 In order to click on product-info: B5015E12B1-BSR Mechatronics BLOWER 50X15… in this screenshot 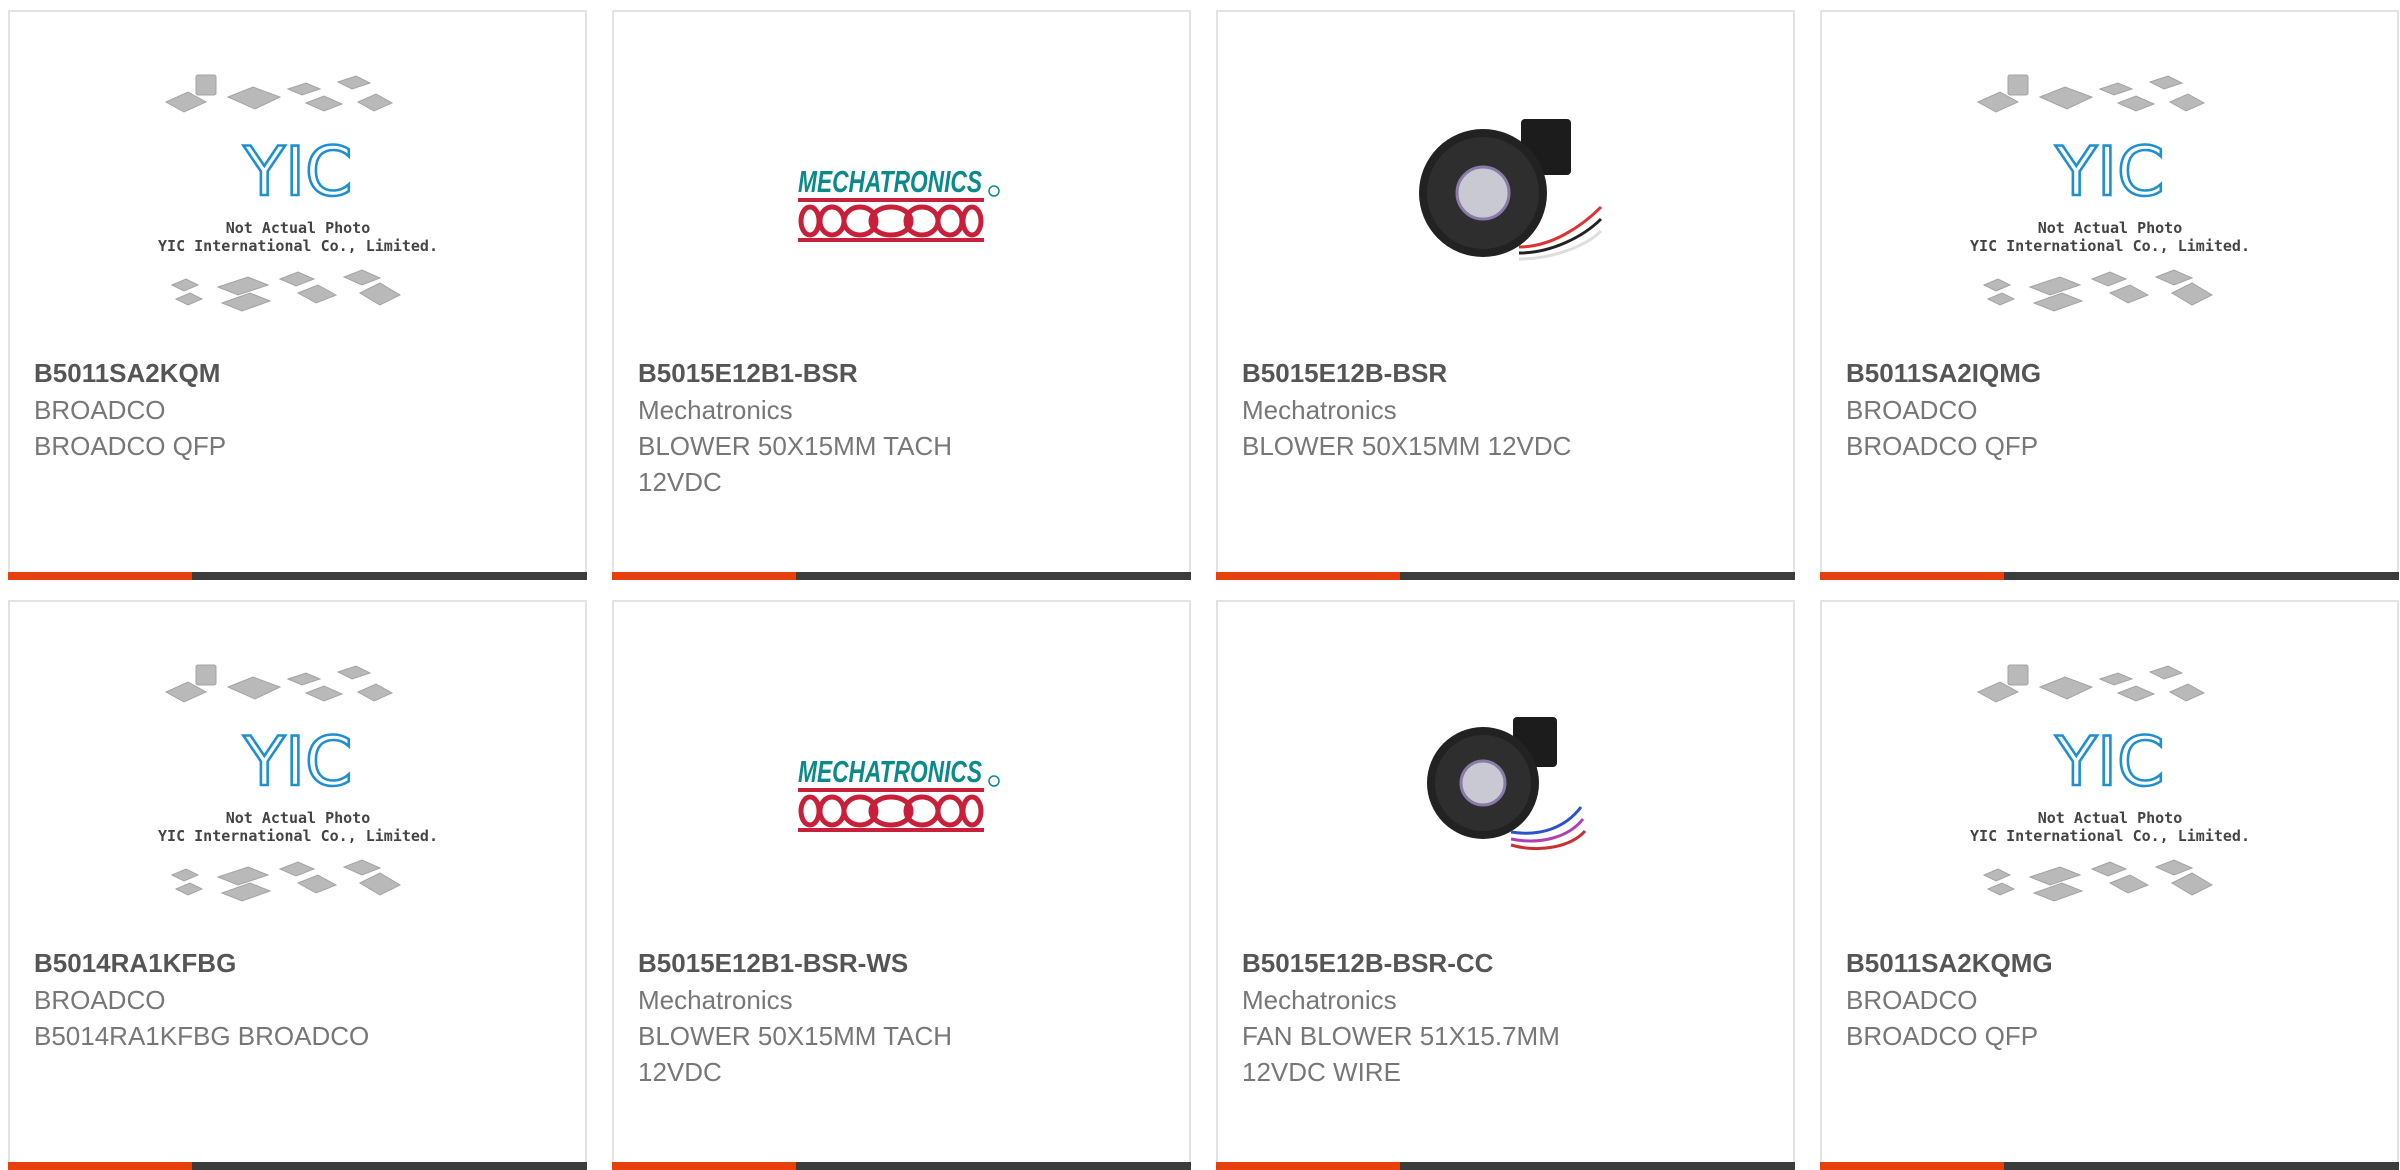, I will do `click(903, 427)`.